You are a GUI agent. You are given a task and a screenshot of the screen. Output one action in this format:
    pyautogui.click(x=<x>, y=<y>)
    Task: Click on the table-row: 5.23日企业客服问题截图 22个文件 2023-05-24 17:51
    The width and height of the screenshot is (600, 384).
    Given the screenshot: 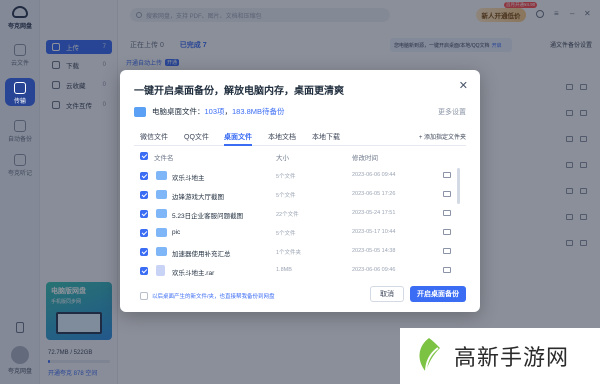 What is the action you would take?
    pyautogui.click(x=300, y=214)
    